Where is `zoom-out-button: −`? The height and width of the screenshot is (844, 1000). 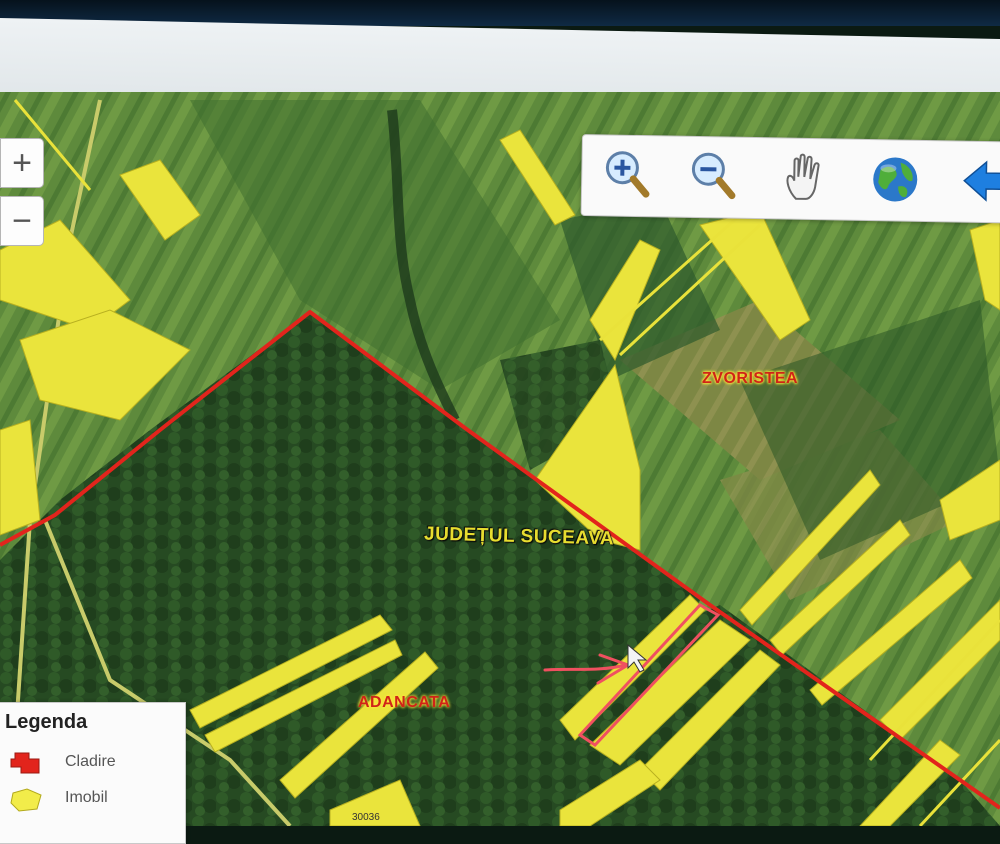 zoom-out-button: − is located at coordinates (22, 221).